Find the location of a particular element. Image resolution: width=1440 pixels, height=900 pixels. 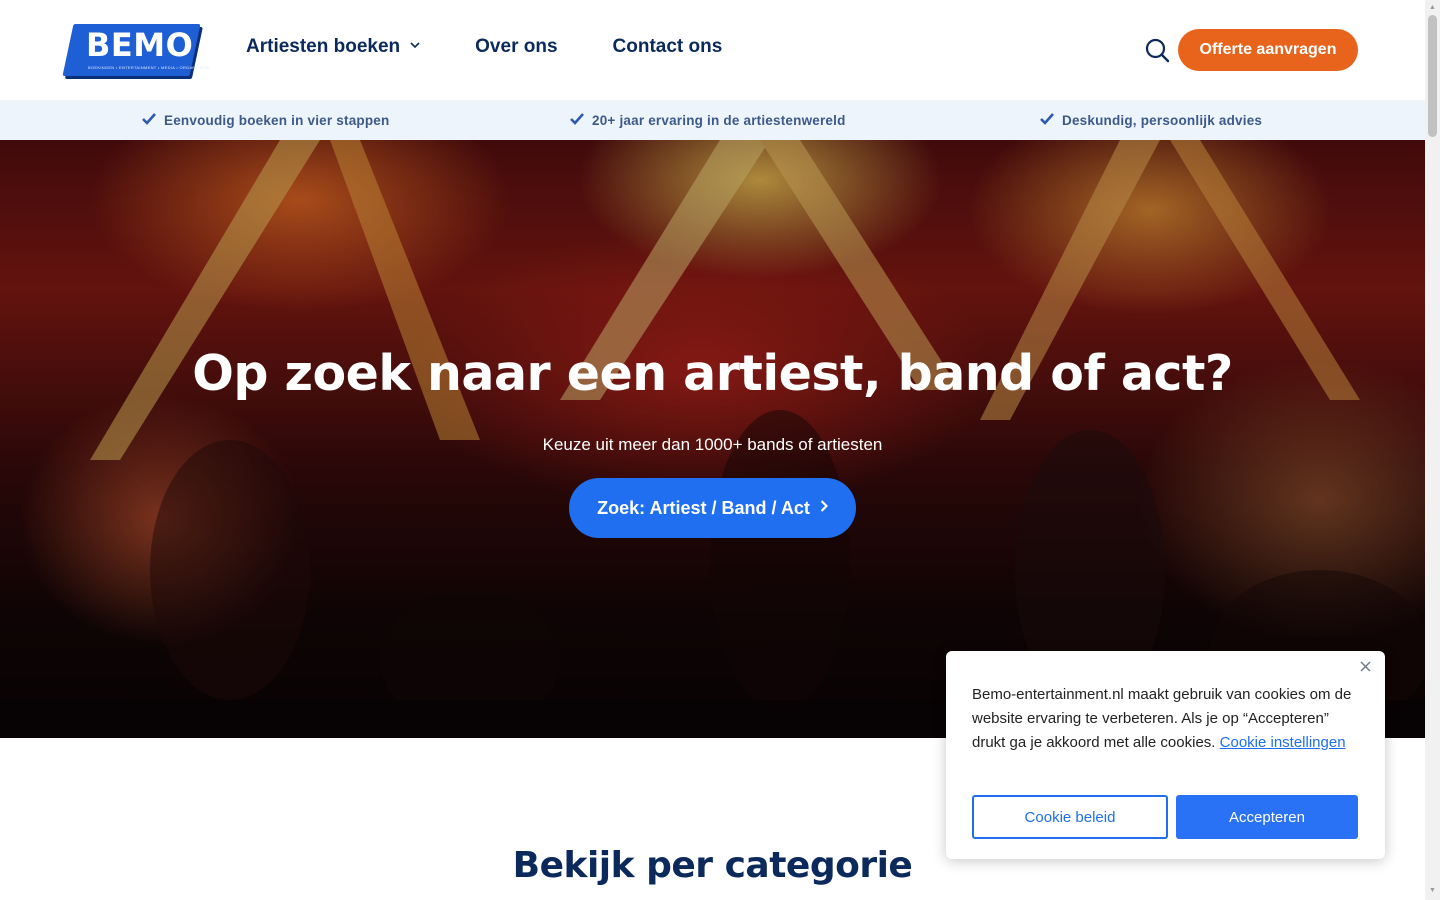

nav-item-label: Over ons is located at coordinates (516, 46).